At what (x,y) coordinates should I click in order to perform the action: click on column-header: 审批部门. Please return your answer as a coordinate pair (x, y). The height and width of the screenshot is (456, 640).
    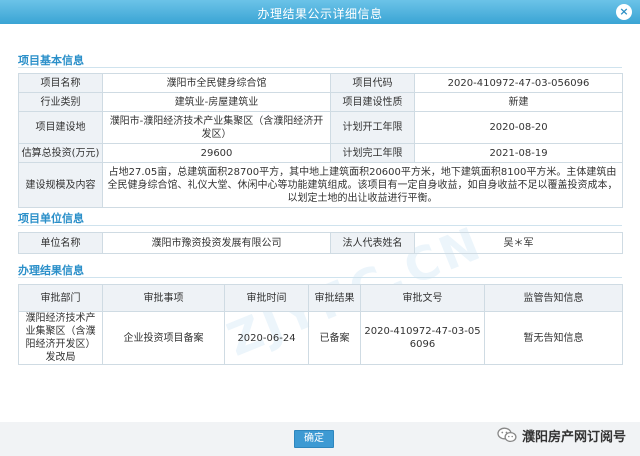
    Looking at the image, I should click on (60, 298).